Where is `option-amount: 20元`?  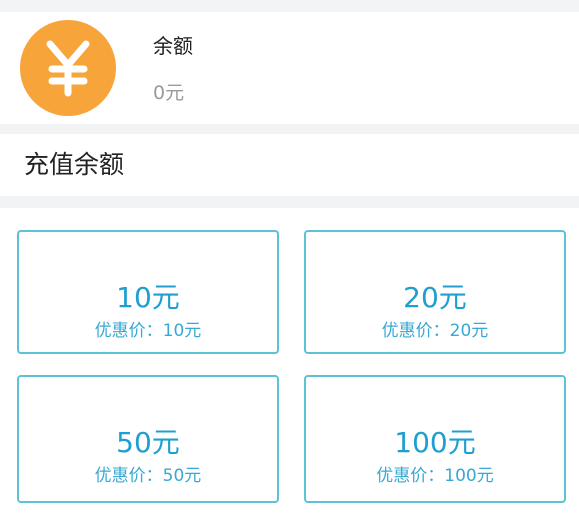 option-amount: 20元 is located at coordinates (435, 297).